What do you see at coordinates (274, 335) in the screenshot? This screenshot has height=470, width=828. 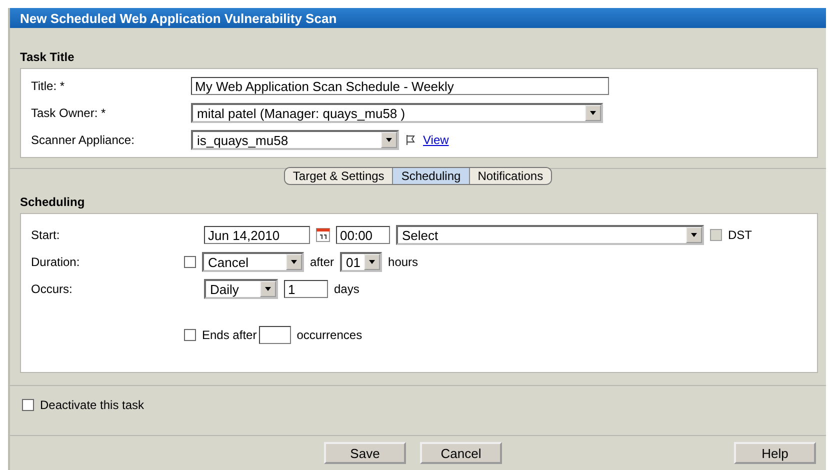 I see `occurrences-input` at bounding box center [274, 335].